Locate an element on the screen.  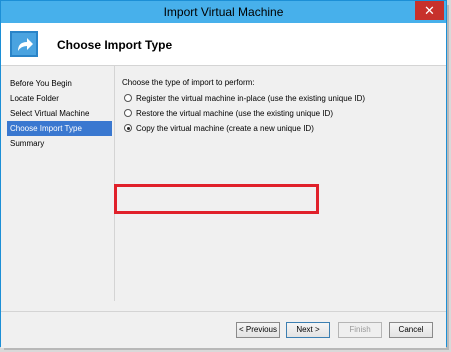
title-bar: Import Virtual Machine ✕ is located at coordinates (223, 12).